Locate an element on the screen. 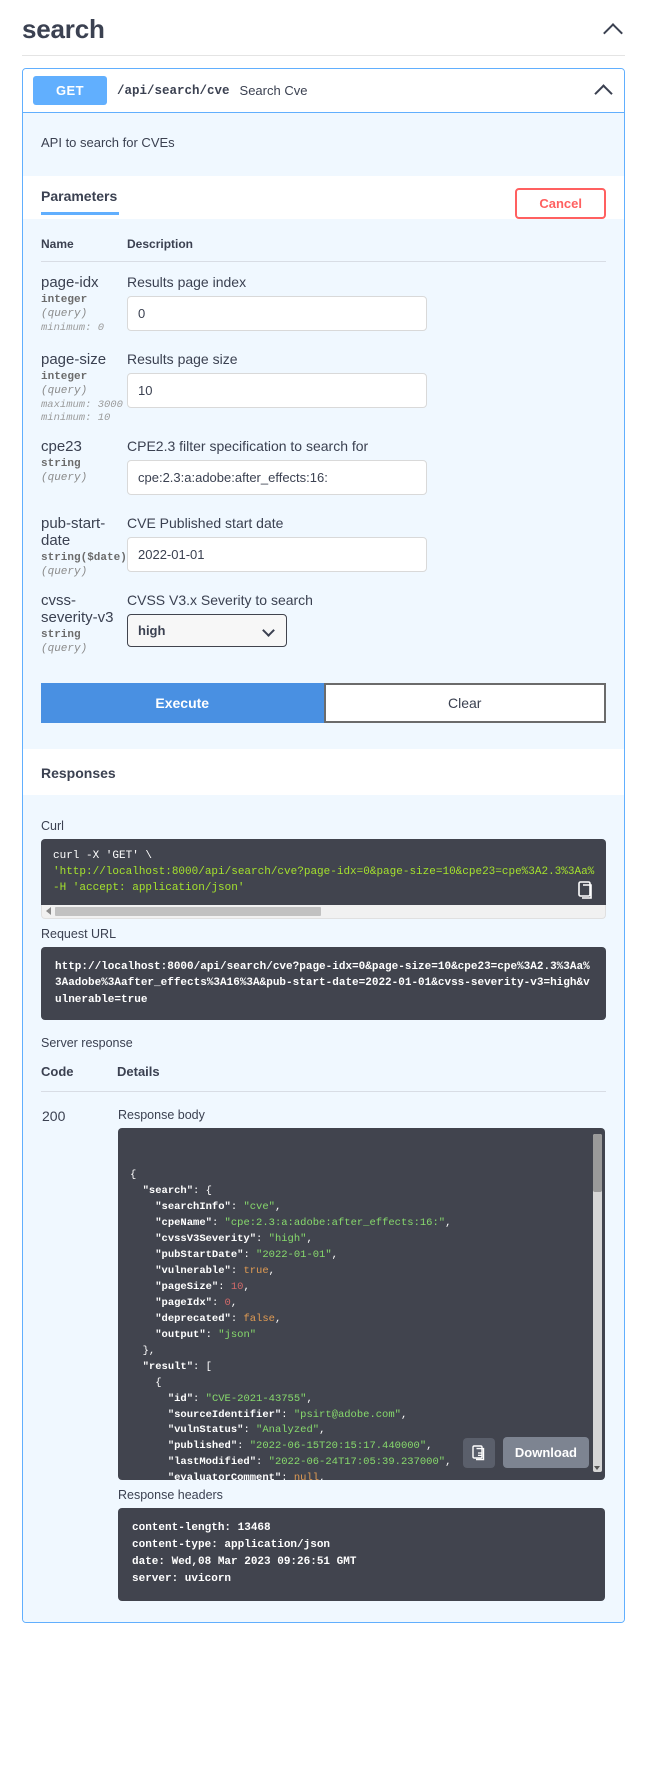 Image resolution: width=647 pixels, height=1792 pixels. execute-row: Execute Clear is located at coordinates (323, 702).